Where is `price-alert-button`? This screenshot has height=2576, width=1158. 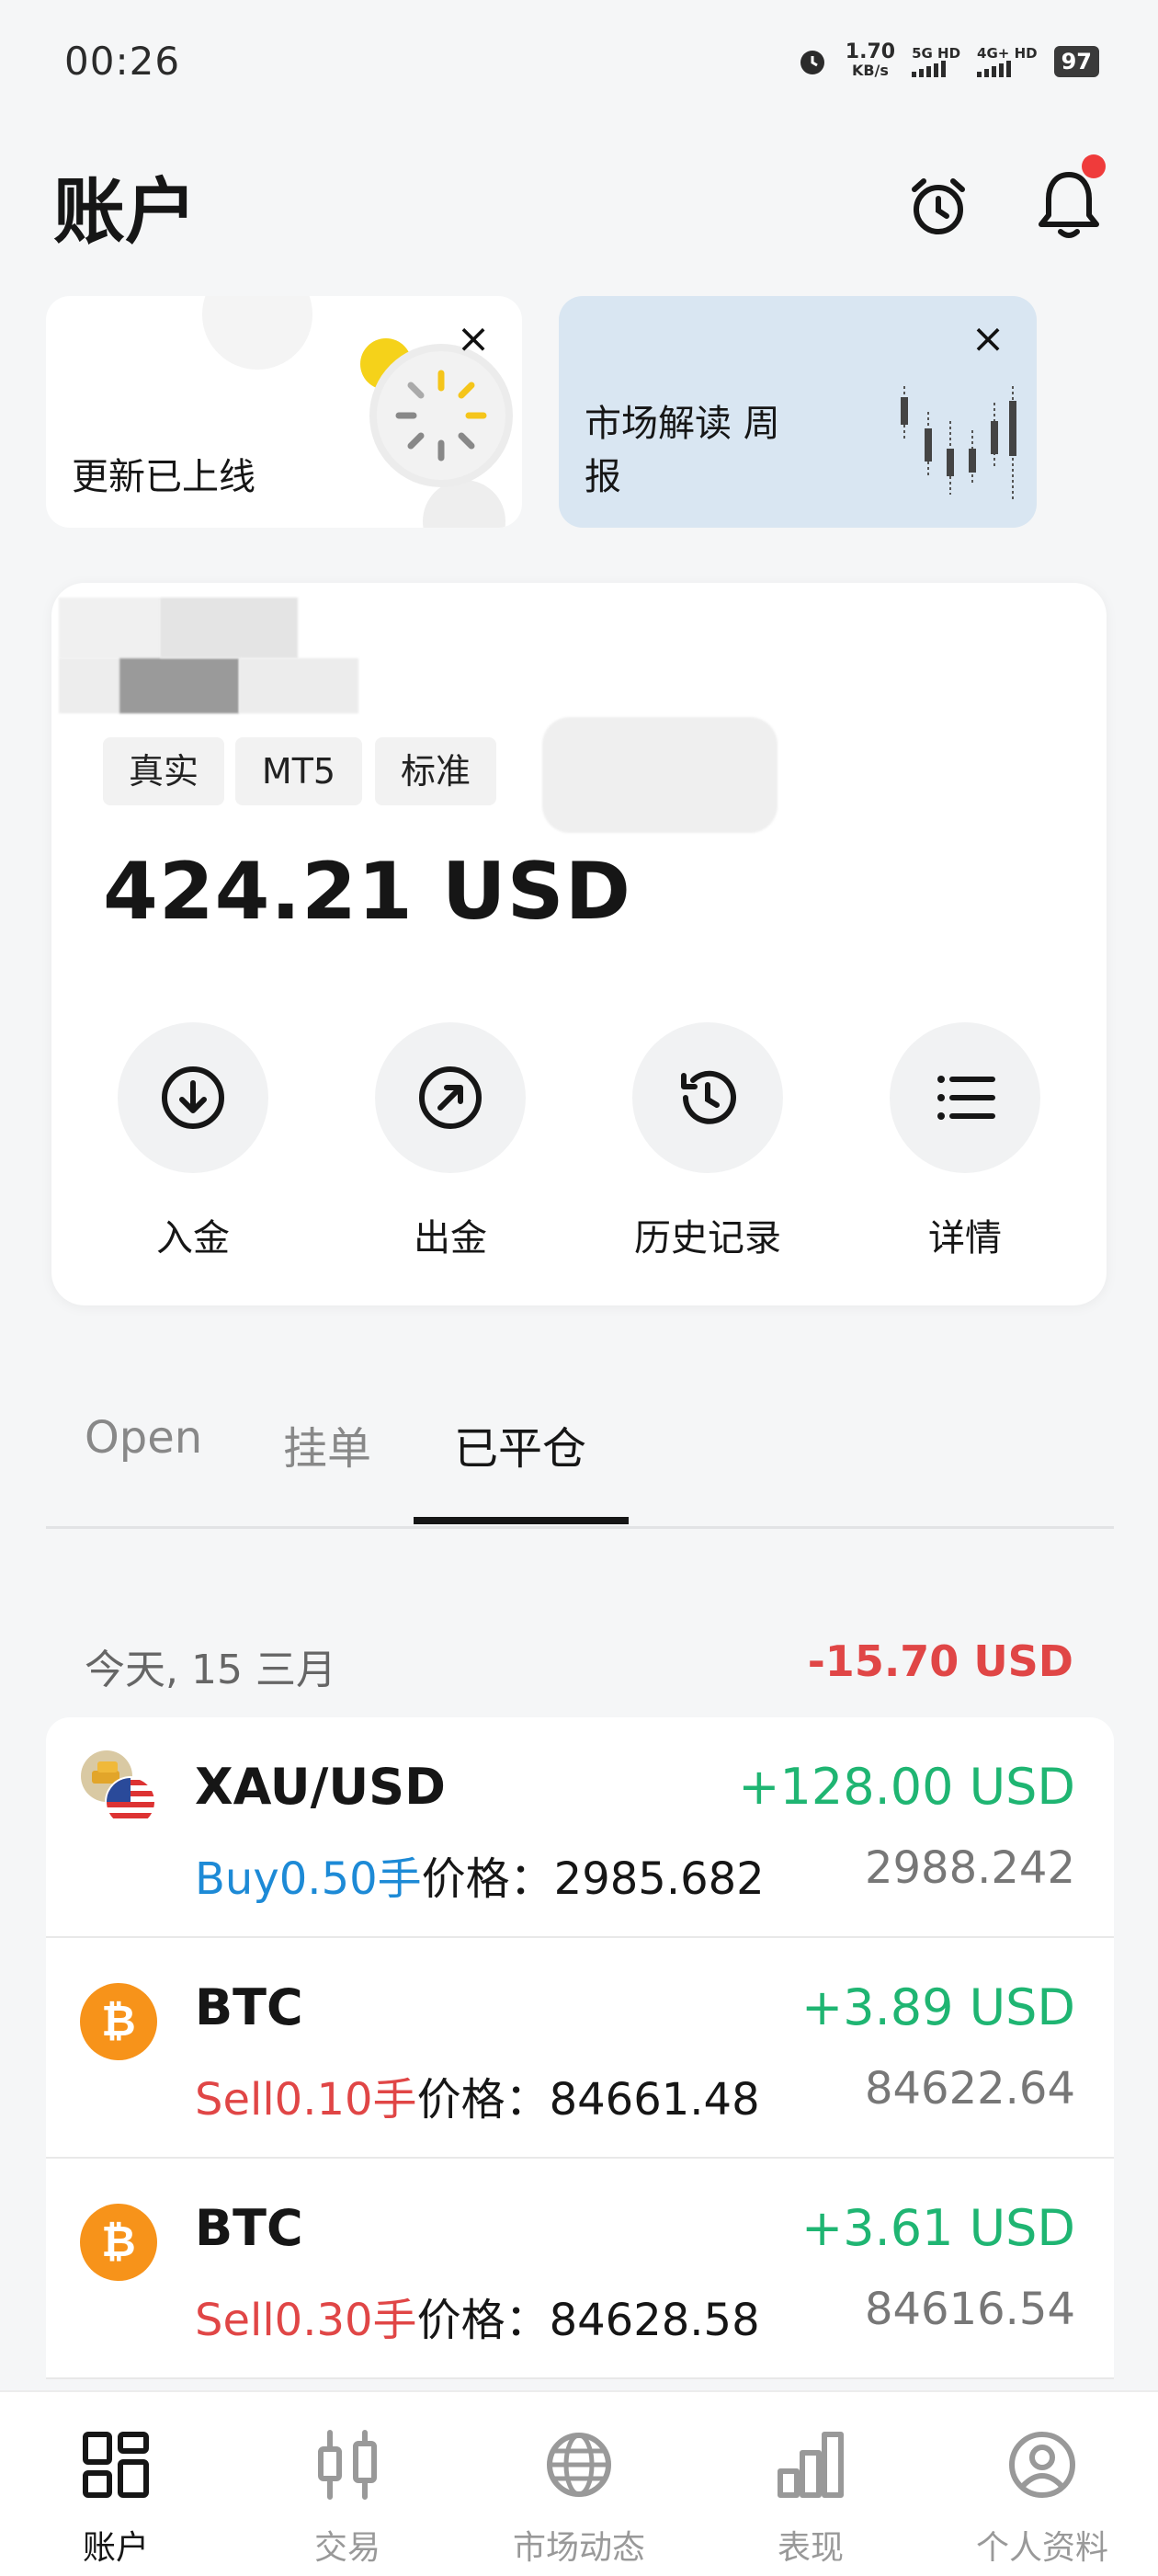
price-alert-button is located at coordinates (938, 206).